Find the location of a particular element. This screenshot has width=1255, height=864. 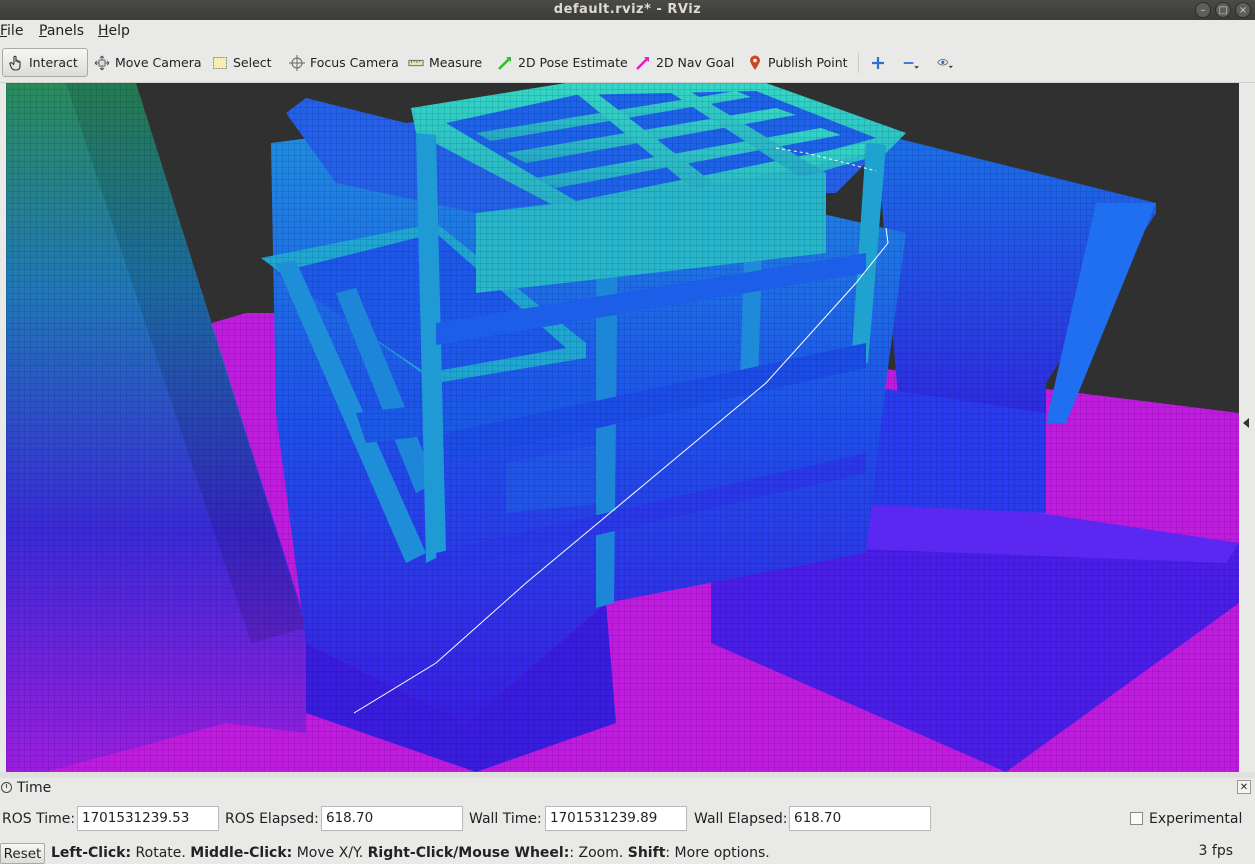

hint-right-click: Right-Click/Mouse Wheel: is located at coordinates (468, 853).